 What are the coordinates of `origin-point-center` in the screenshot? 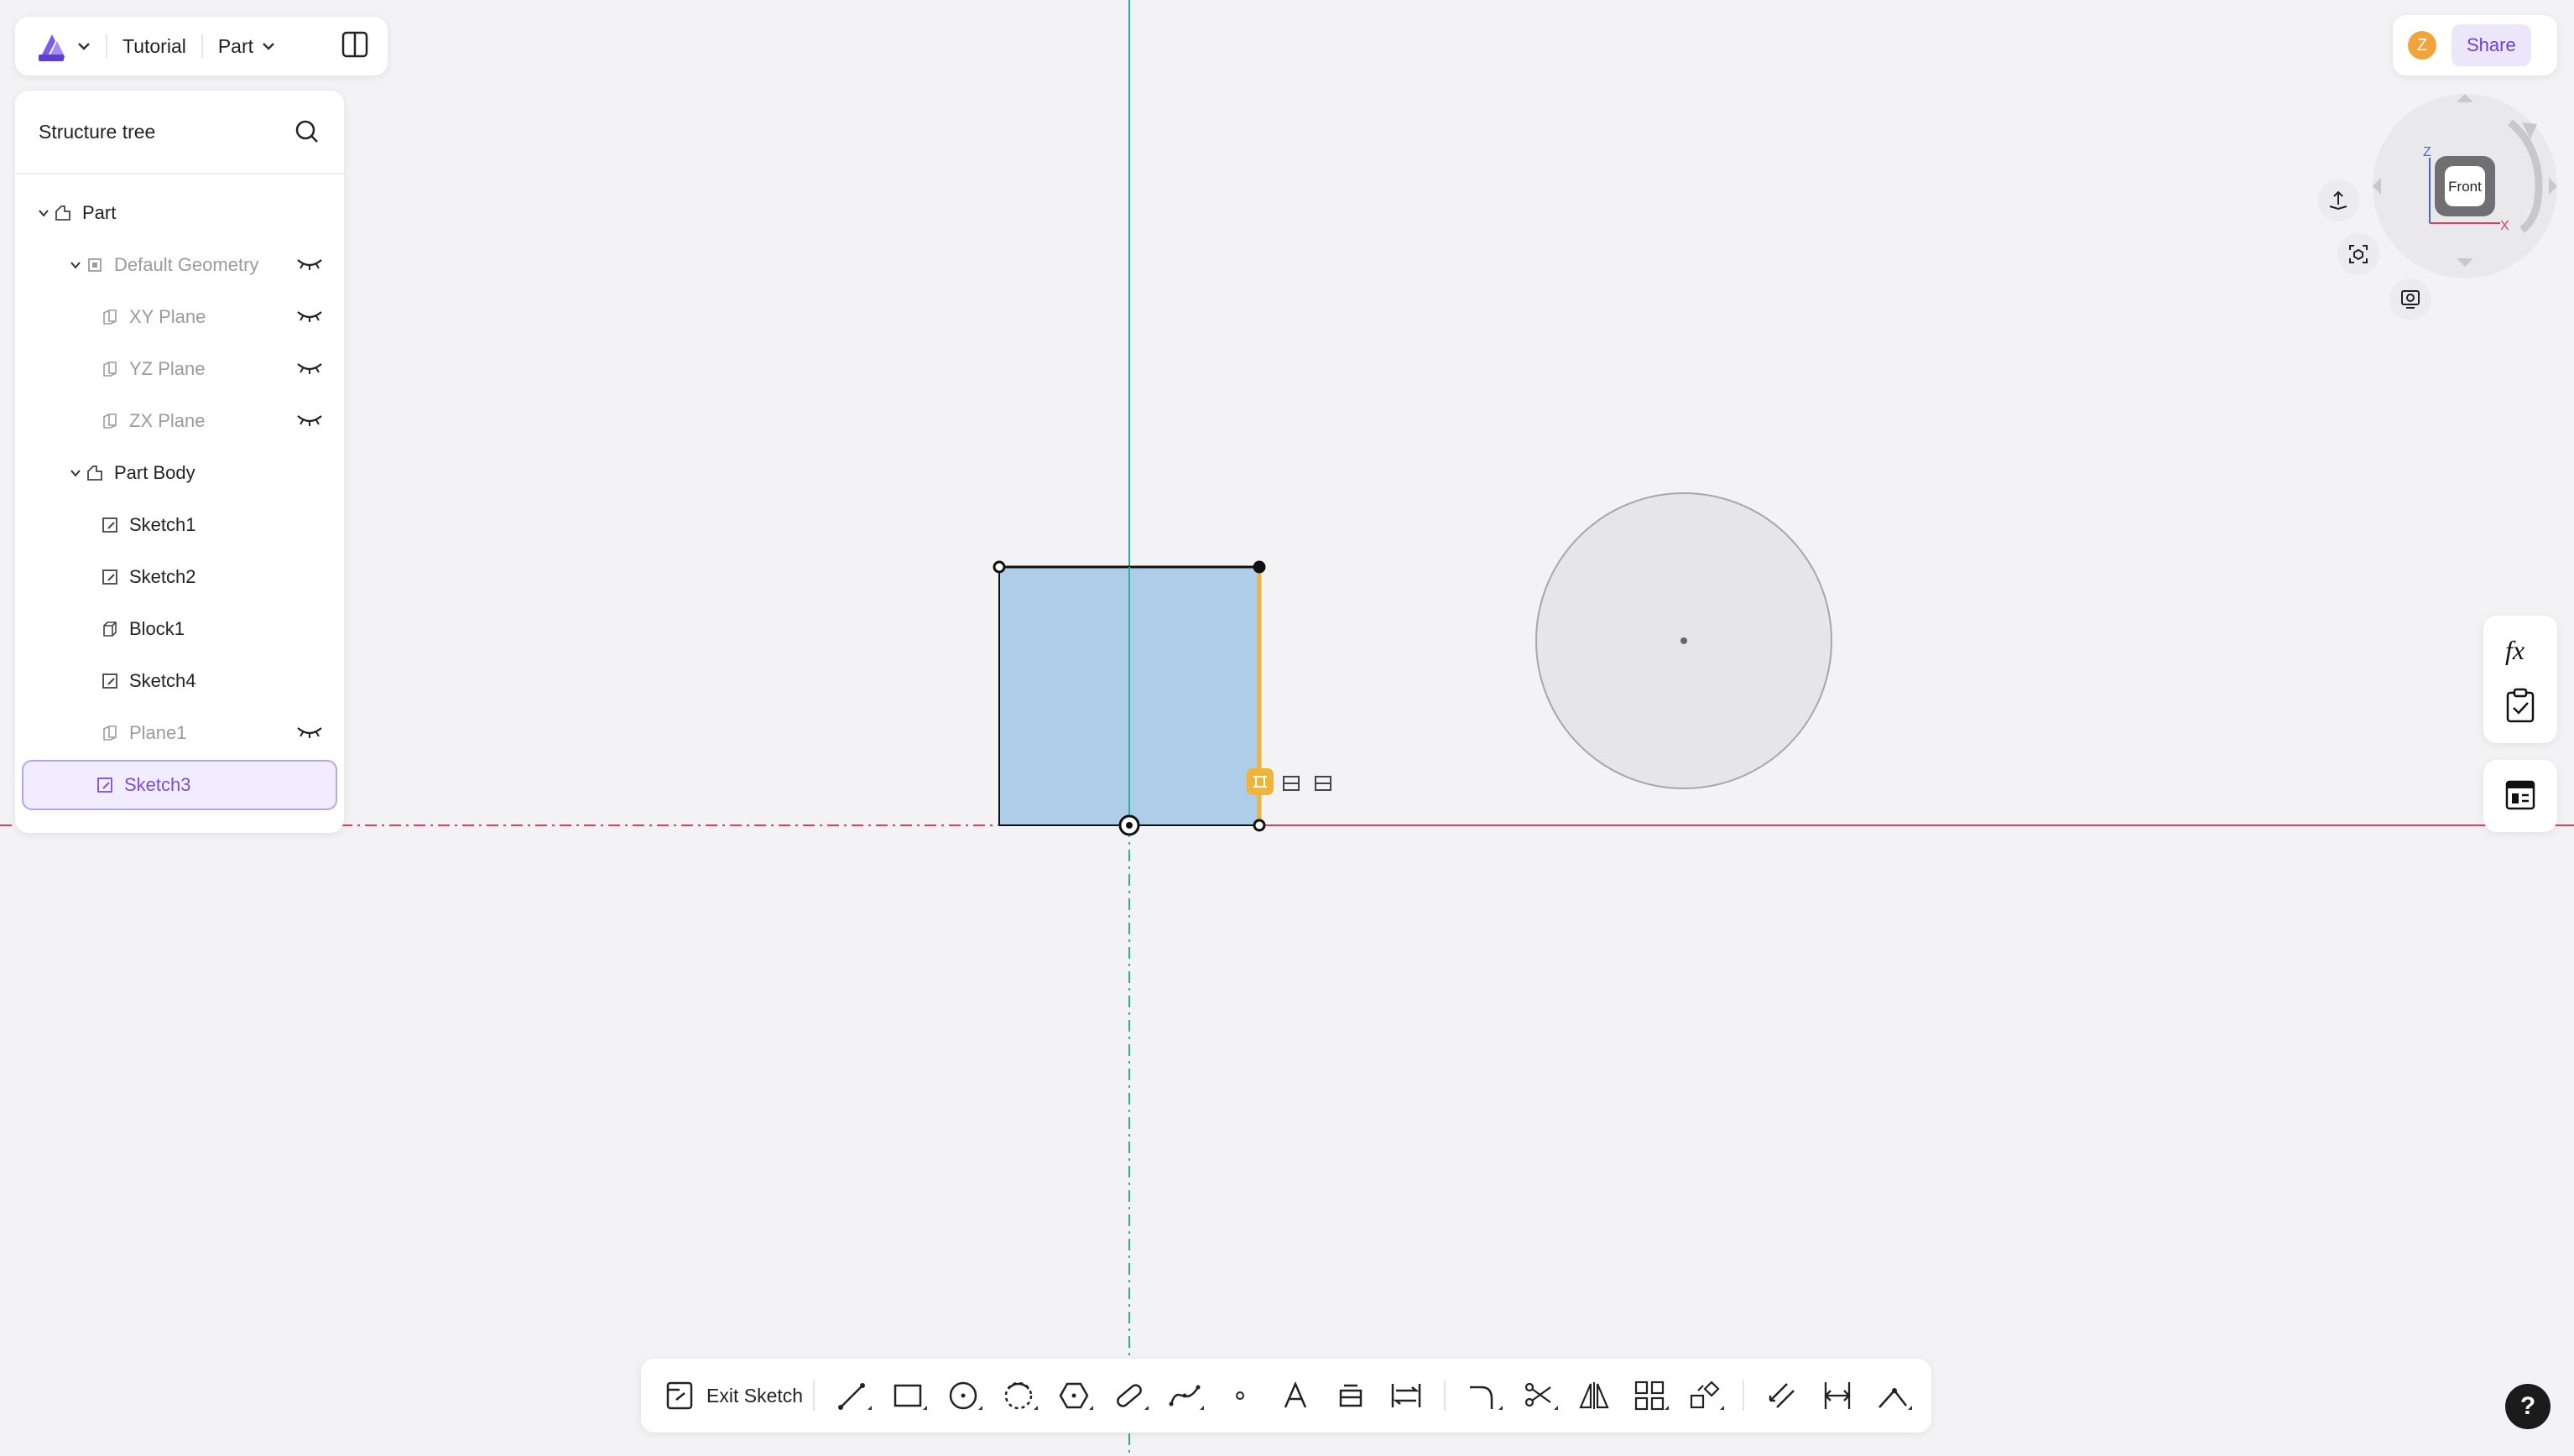 It's located at (1129, 825).